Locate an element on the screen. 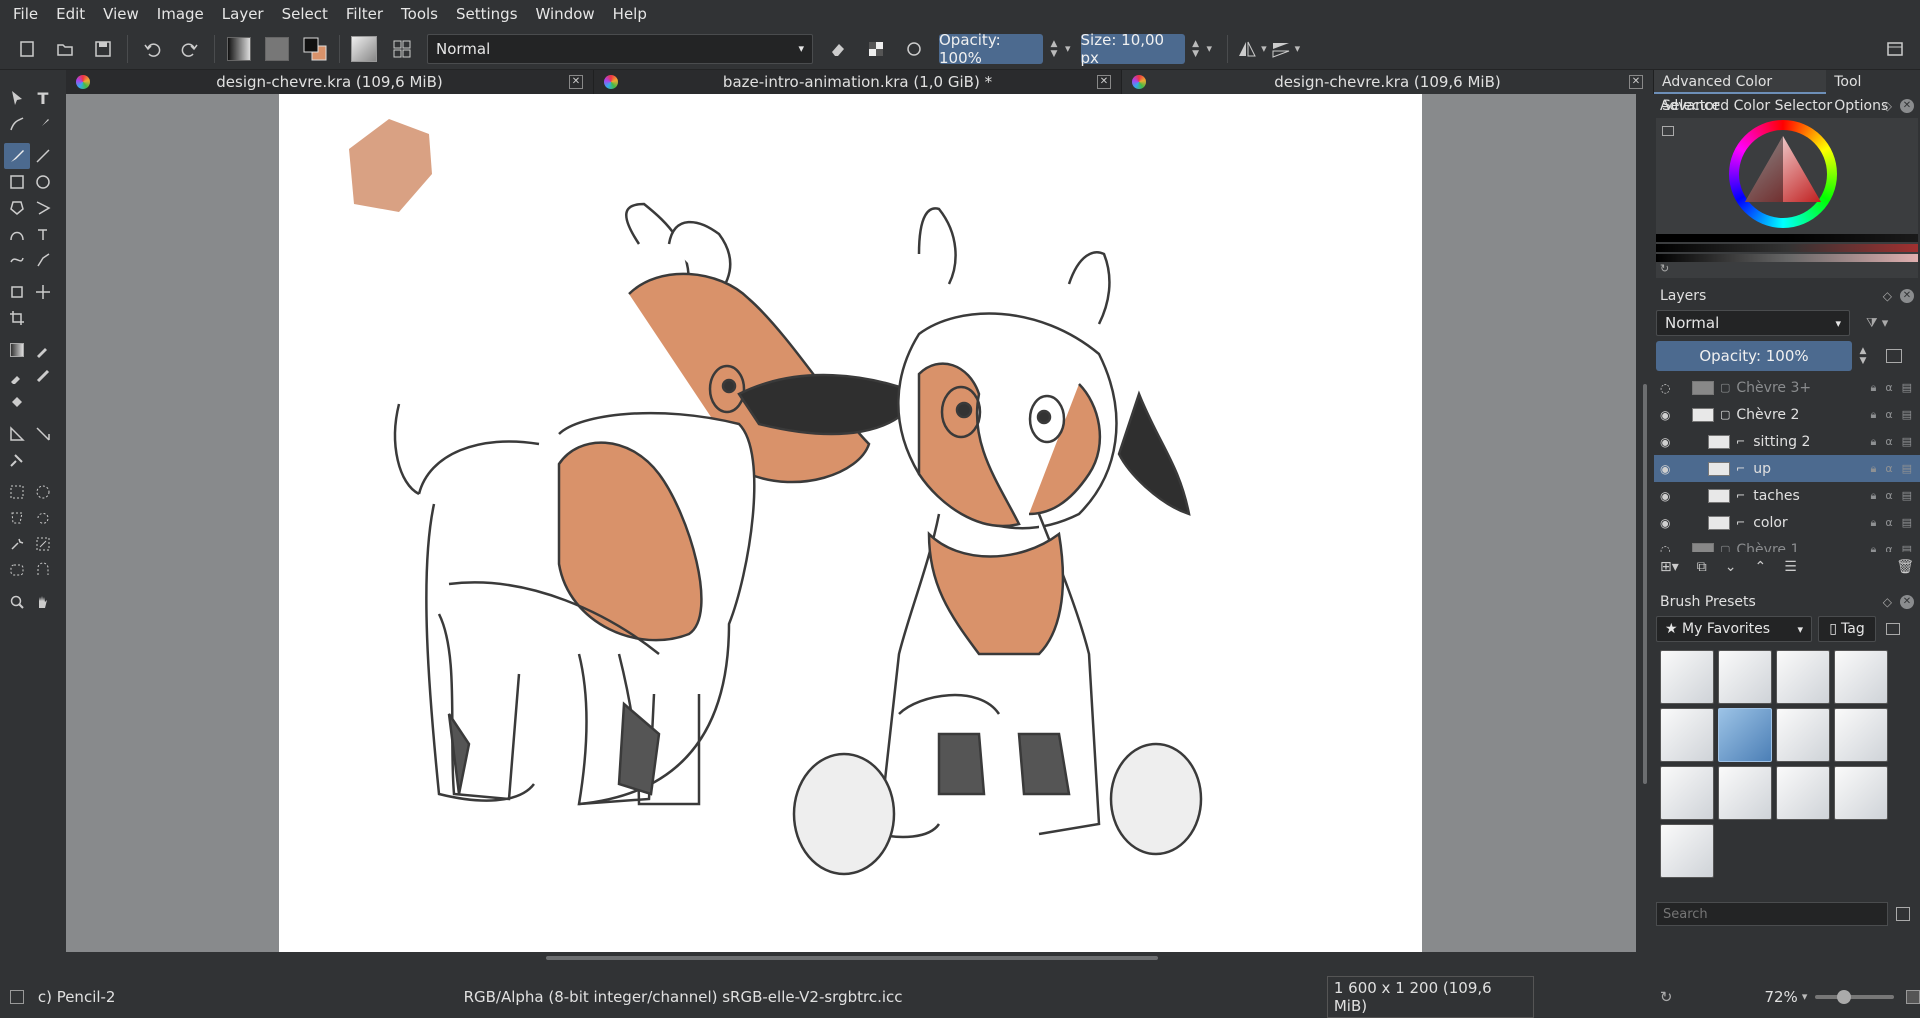 This screenshot has height=1018, width=1920. add-layer-icon: ⊞▾ is located at coordinates (1669, 567).